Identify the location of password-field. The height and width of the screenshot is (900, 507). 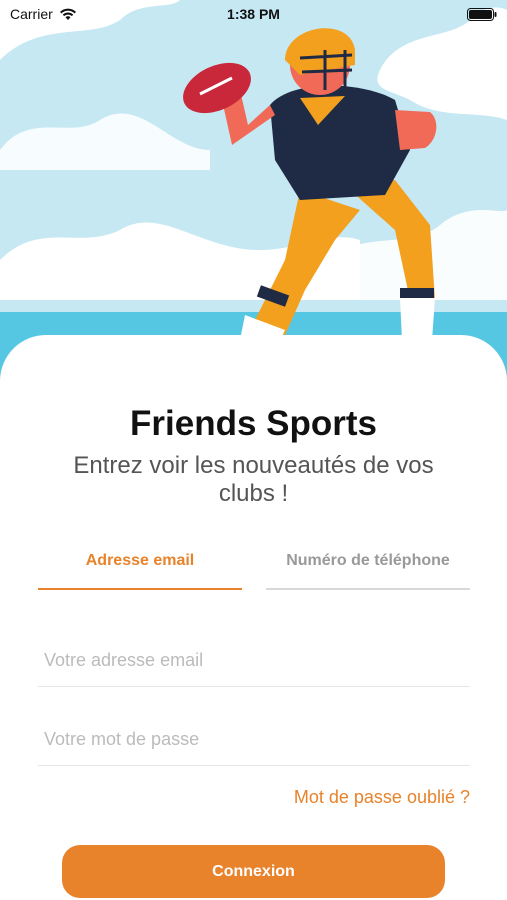
(254, 740).